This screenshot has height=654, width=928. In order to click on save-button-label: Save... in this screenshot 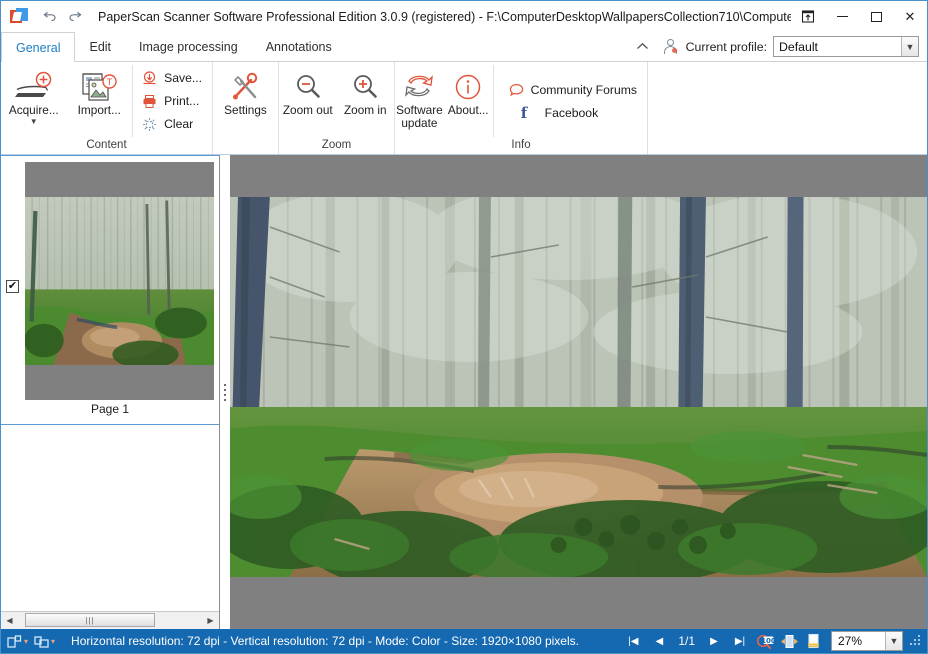, I will do `click(183, 78)`.